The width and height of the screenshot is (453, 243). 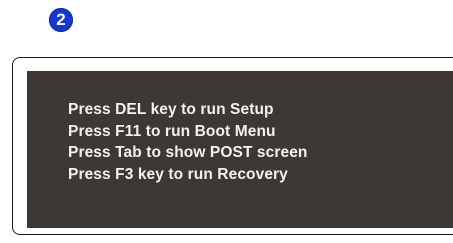 What do you see at coordinates (171, 109) in the screenshot?
I see `post-line-setup: Press DEL key to run Setup` at bounding box center [171, 109].